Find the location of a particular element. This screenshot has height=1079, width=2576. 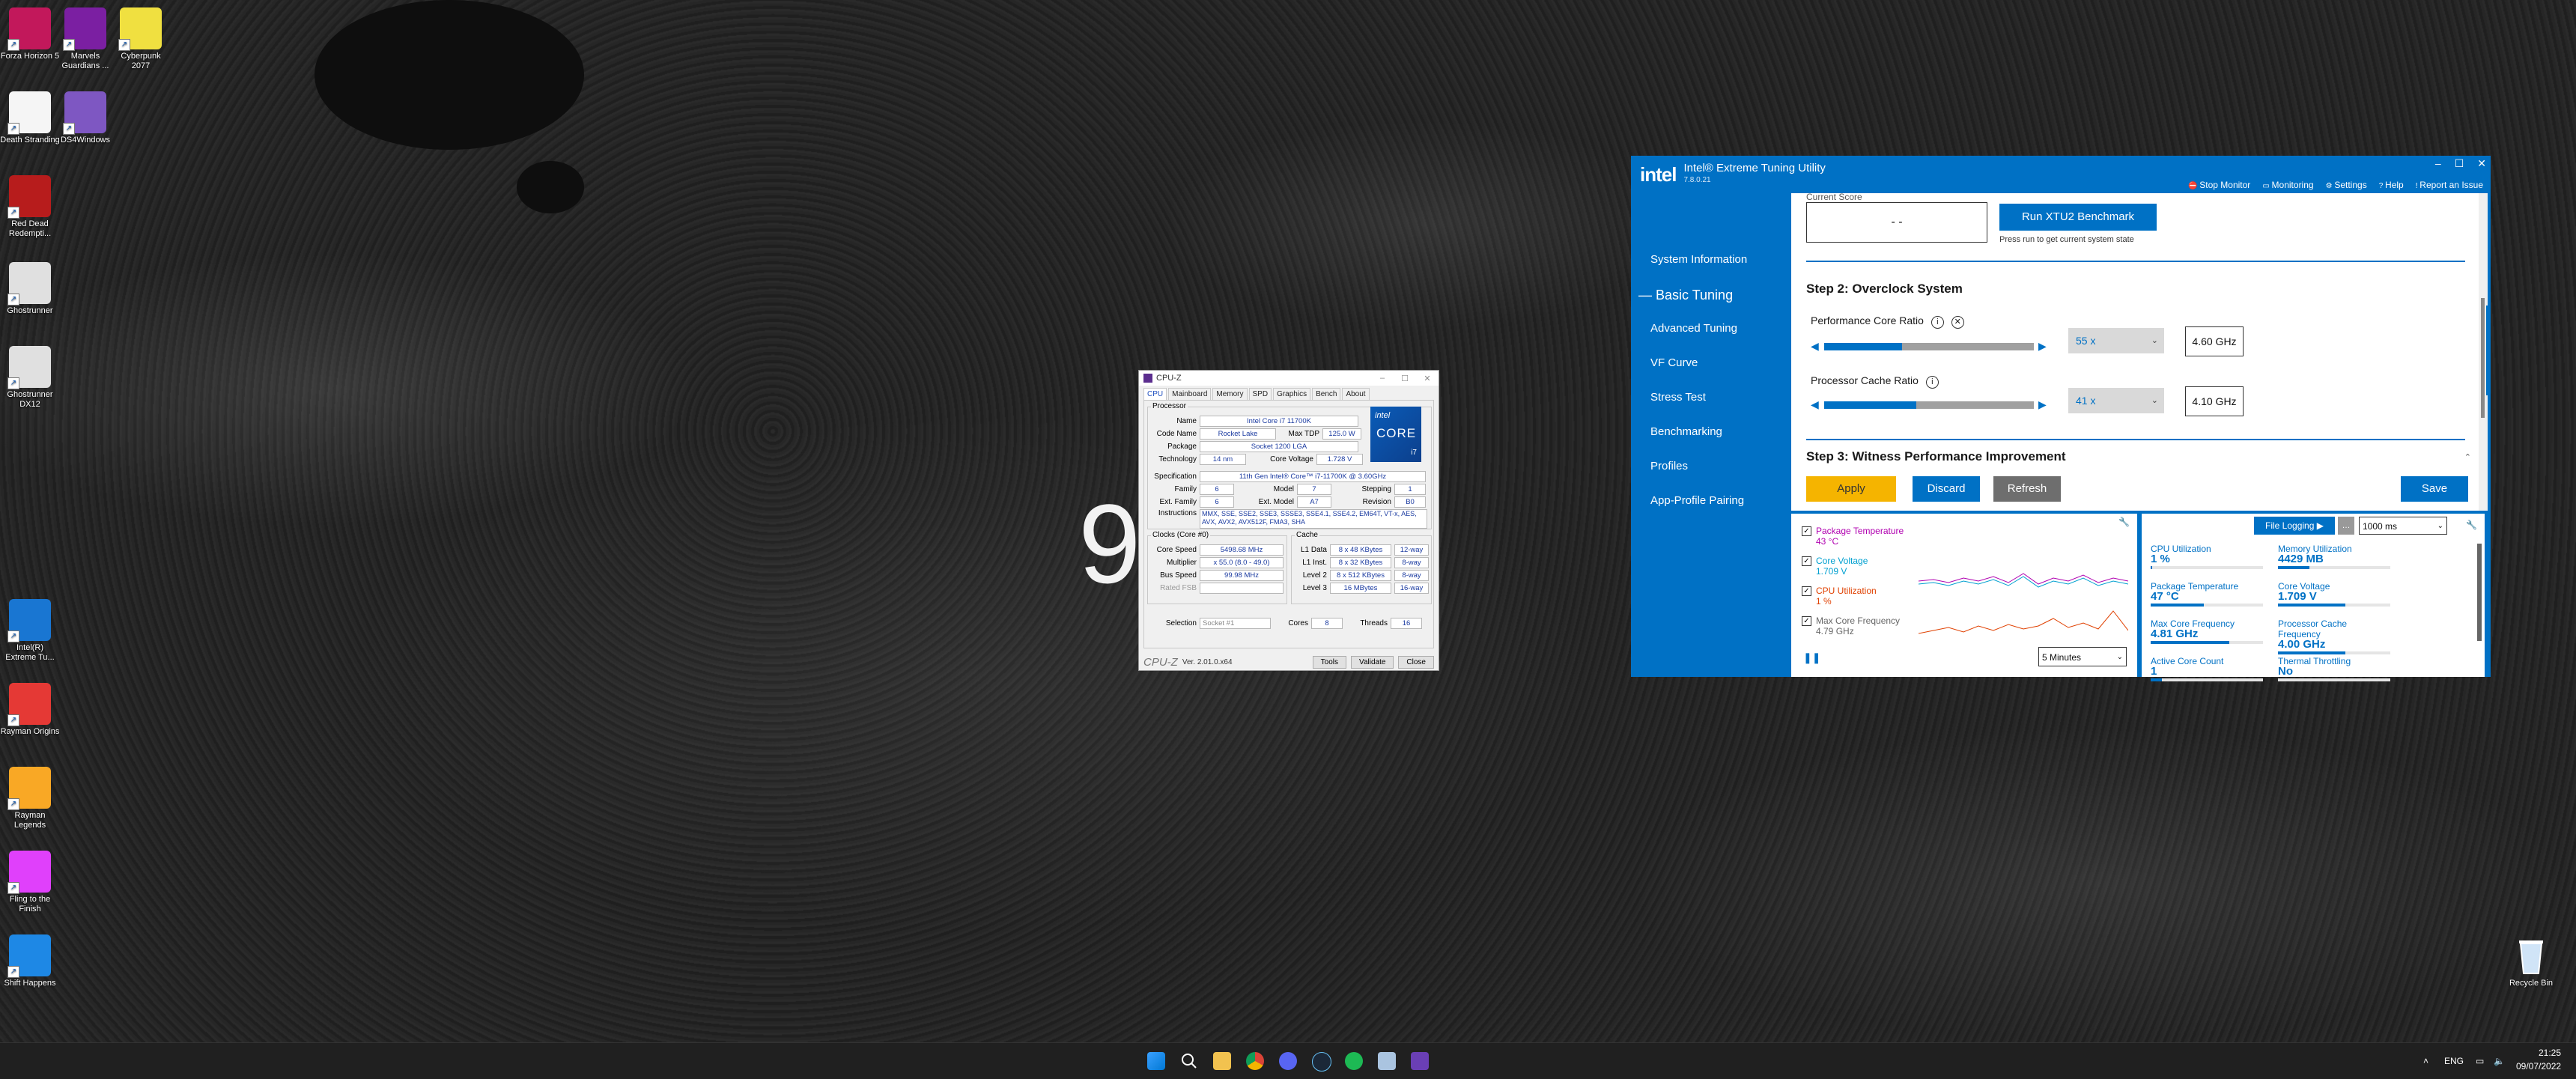

max-core-freq-toggle: ✓ Max Core Frequency 4.79 GHz is located at coordinates (1851, 626).